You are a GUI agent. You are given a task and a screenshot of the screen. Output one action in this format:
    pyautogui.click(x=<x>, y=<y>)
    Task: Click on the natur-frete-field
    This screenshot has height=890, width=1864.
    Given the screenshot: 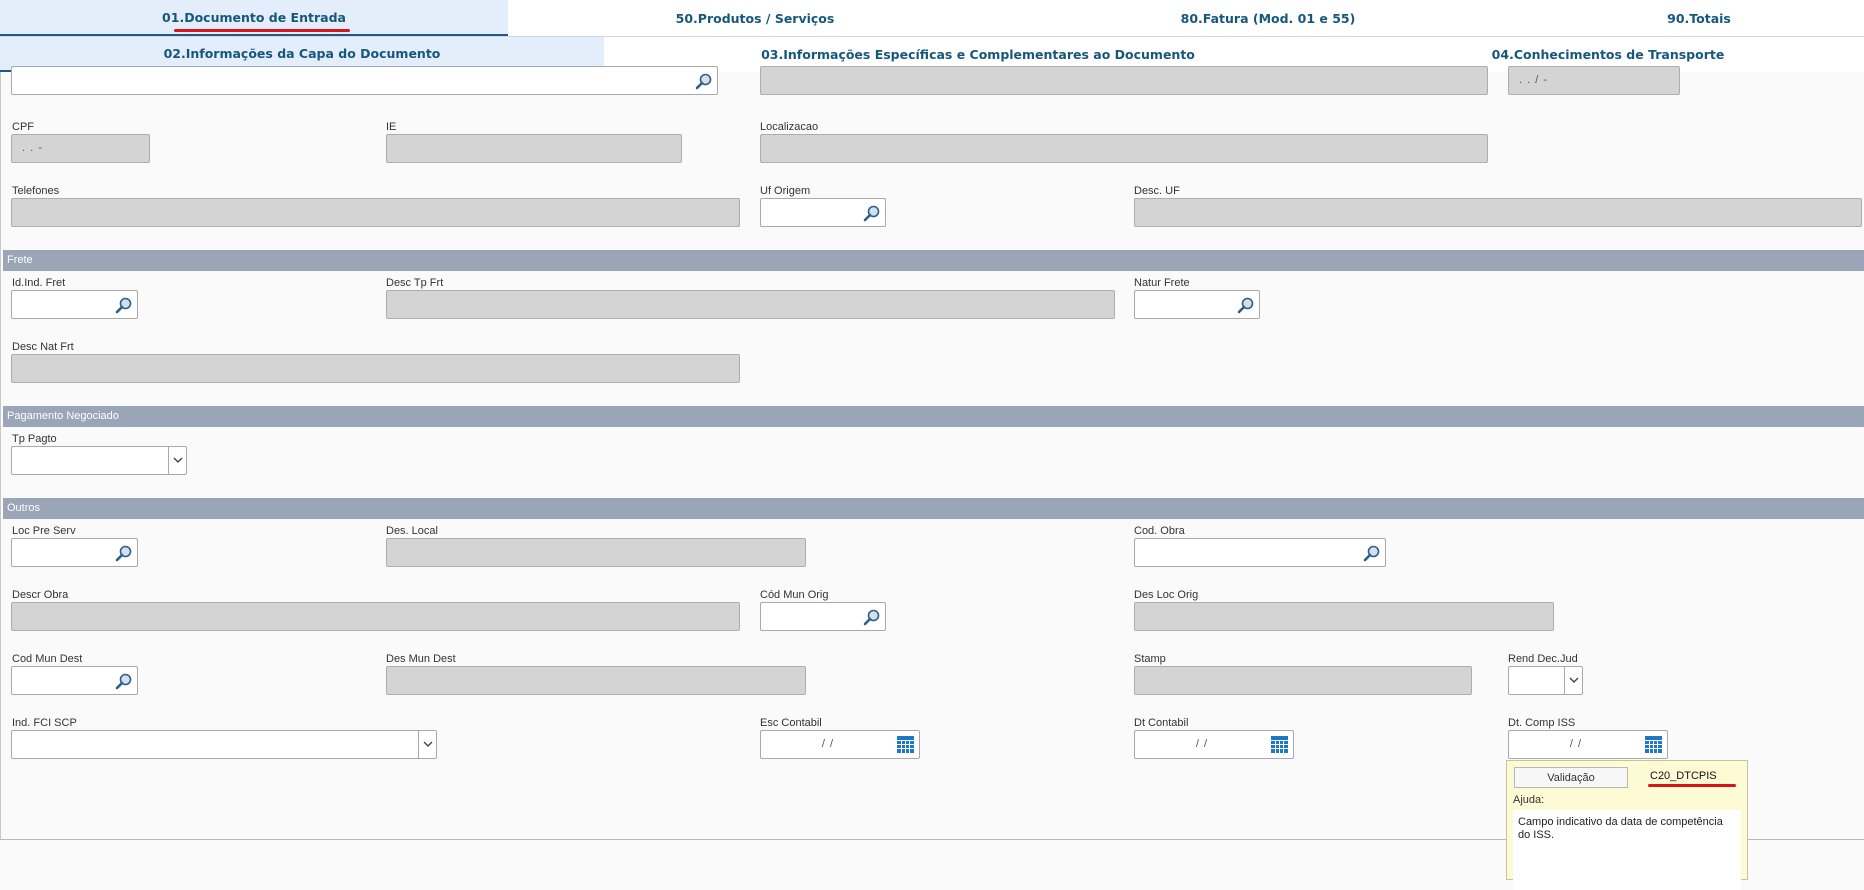 What is the action you would take?
    pyautogui.click(x=1197, y=304)
    